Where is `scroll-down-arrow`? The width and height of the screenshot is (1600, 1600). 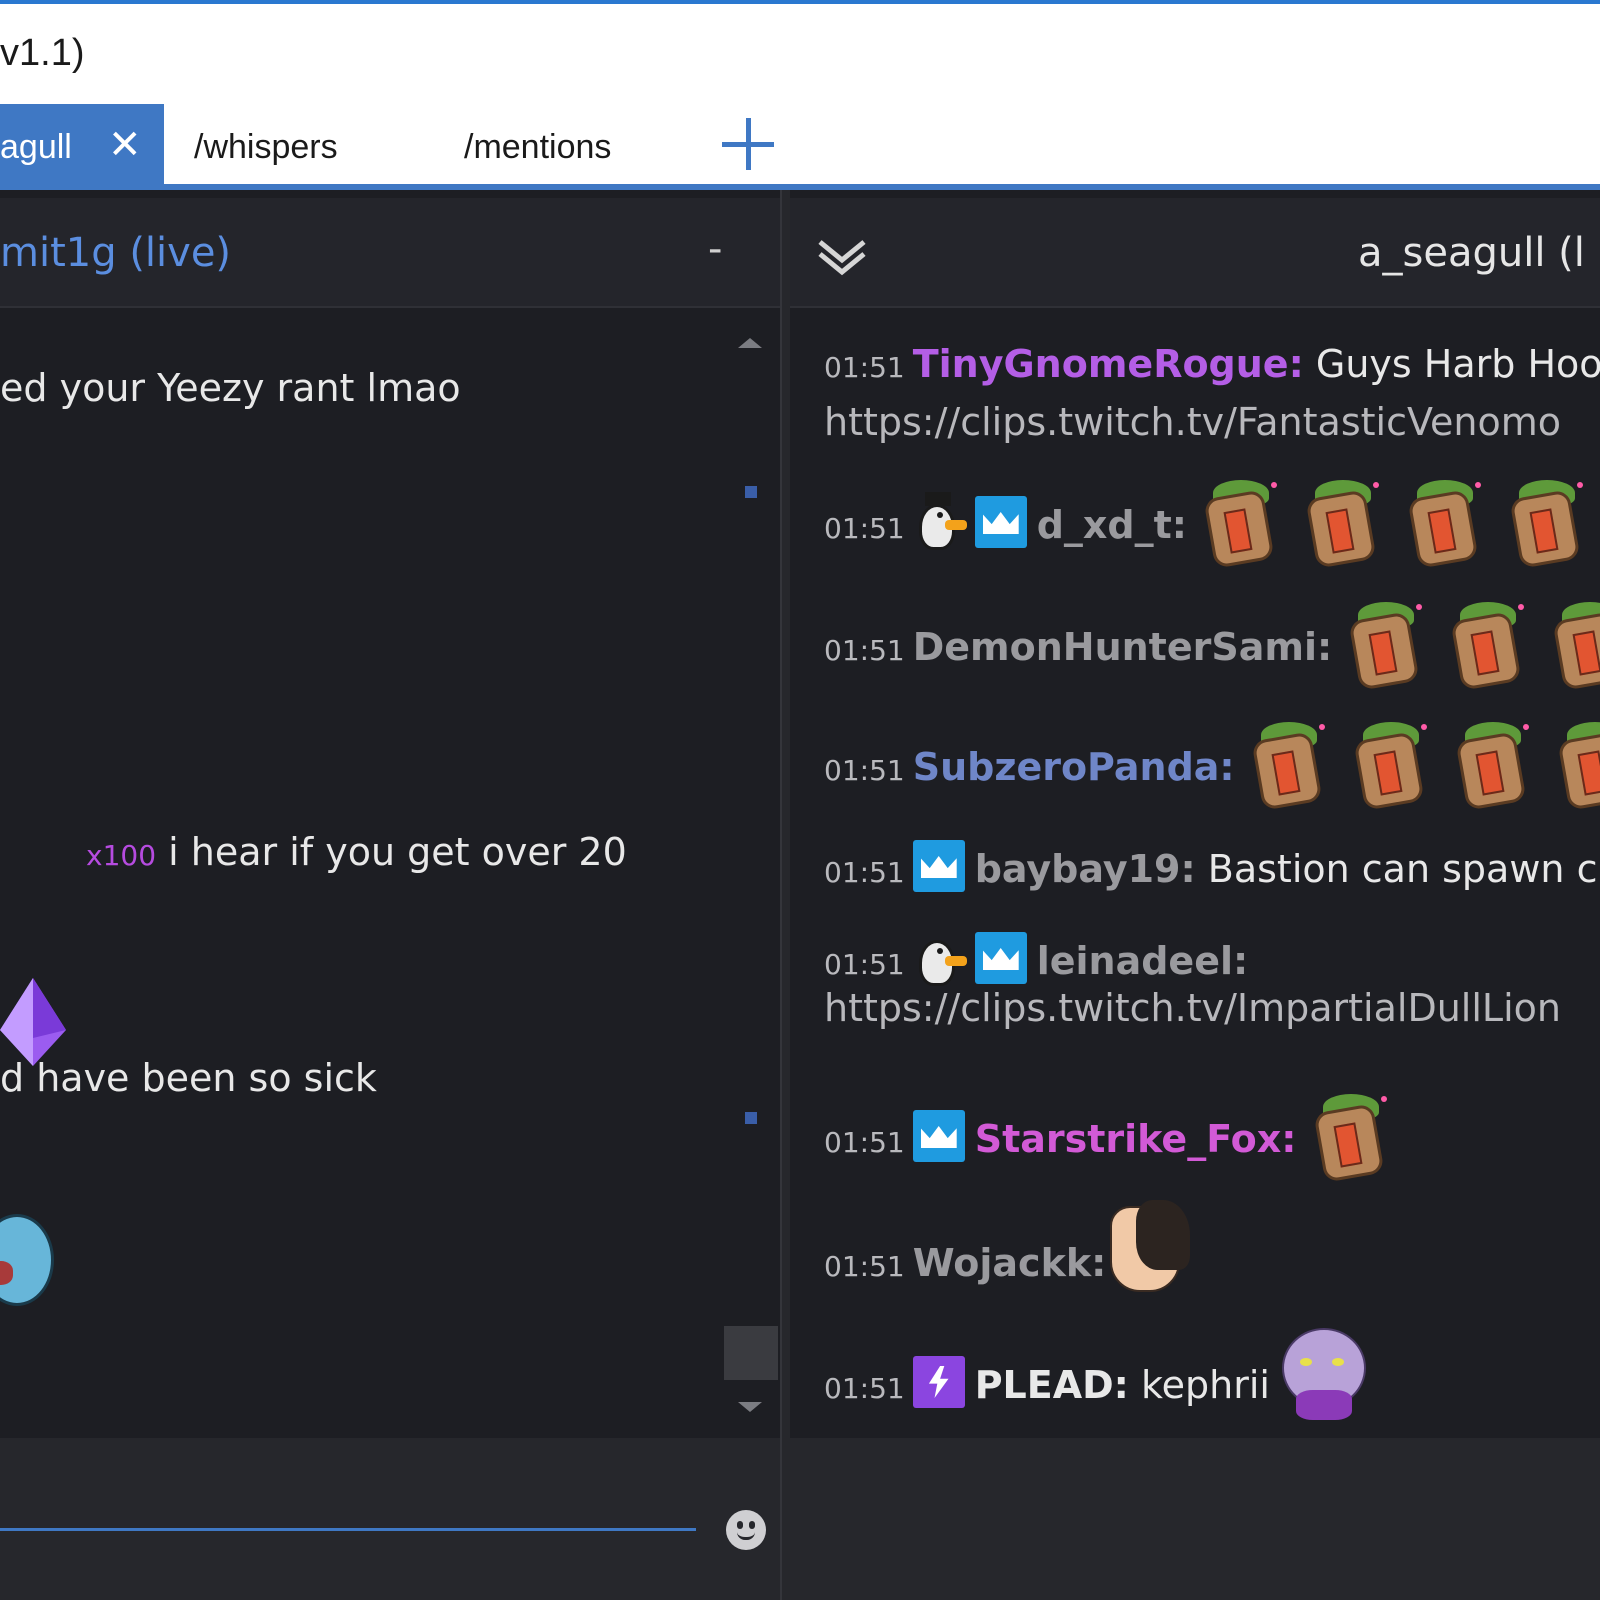 scroll-down-arrow is located at coordinates (750, 1407).